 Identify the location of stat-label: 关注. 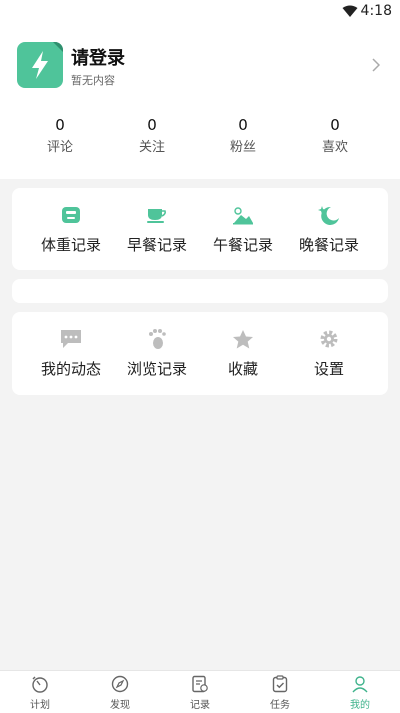
(151, 147).